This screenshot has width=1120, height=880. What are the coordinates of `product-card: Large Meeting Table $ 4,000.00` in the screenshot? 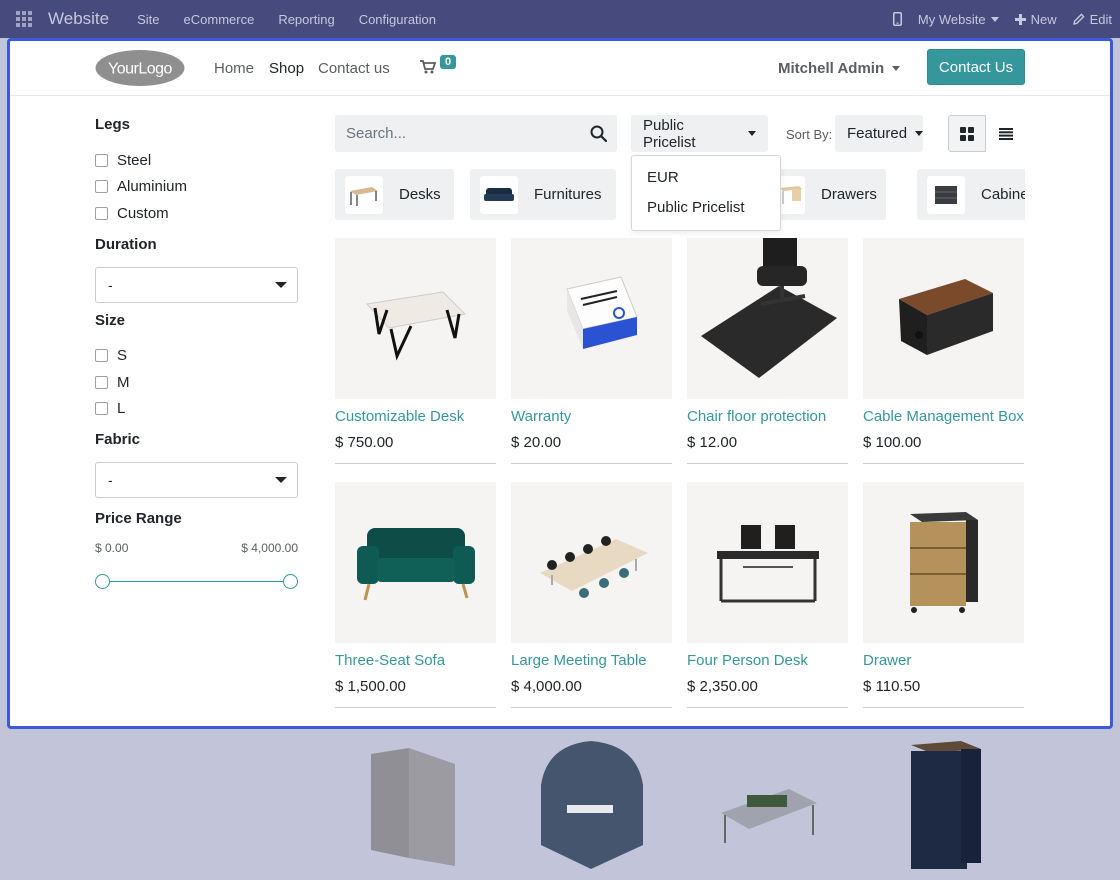 It's located at (591, 595).